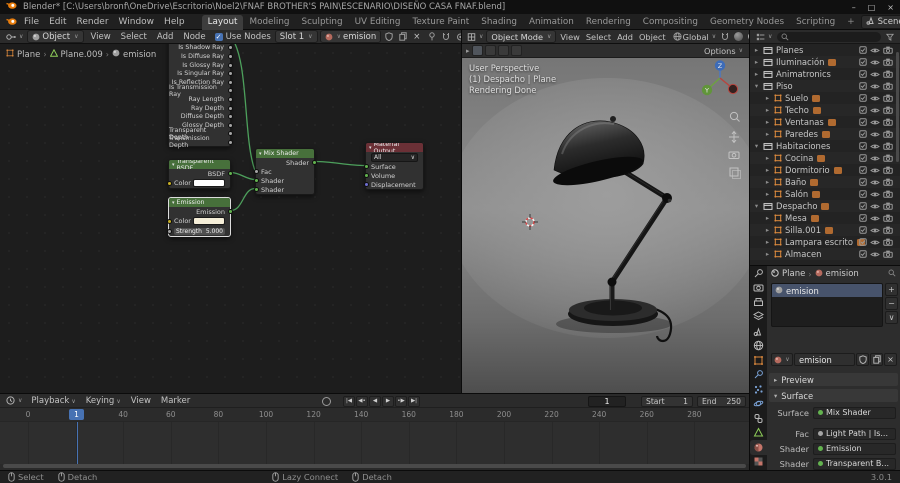 The width and height of the screenshot is (900, 483). Describe the element at coordinates (825, 194) in the screenshot. I see `outliner-row: ▸ Salón` at that location.